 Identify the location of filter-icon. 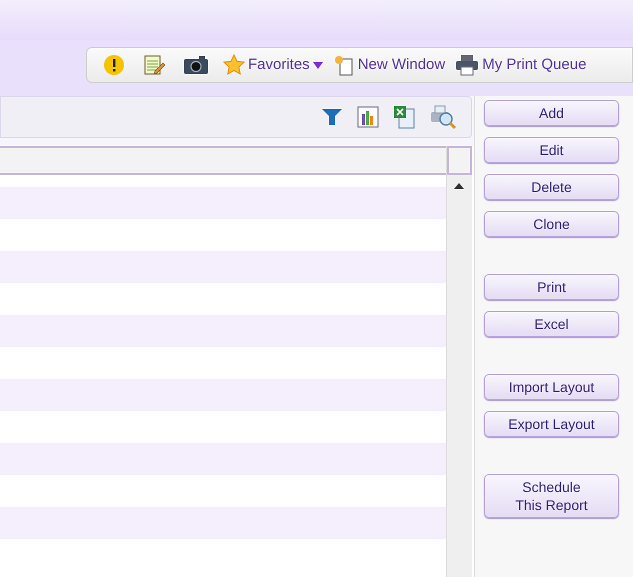
(332, 117).